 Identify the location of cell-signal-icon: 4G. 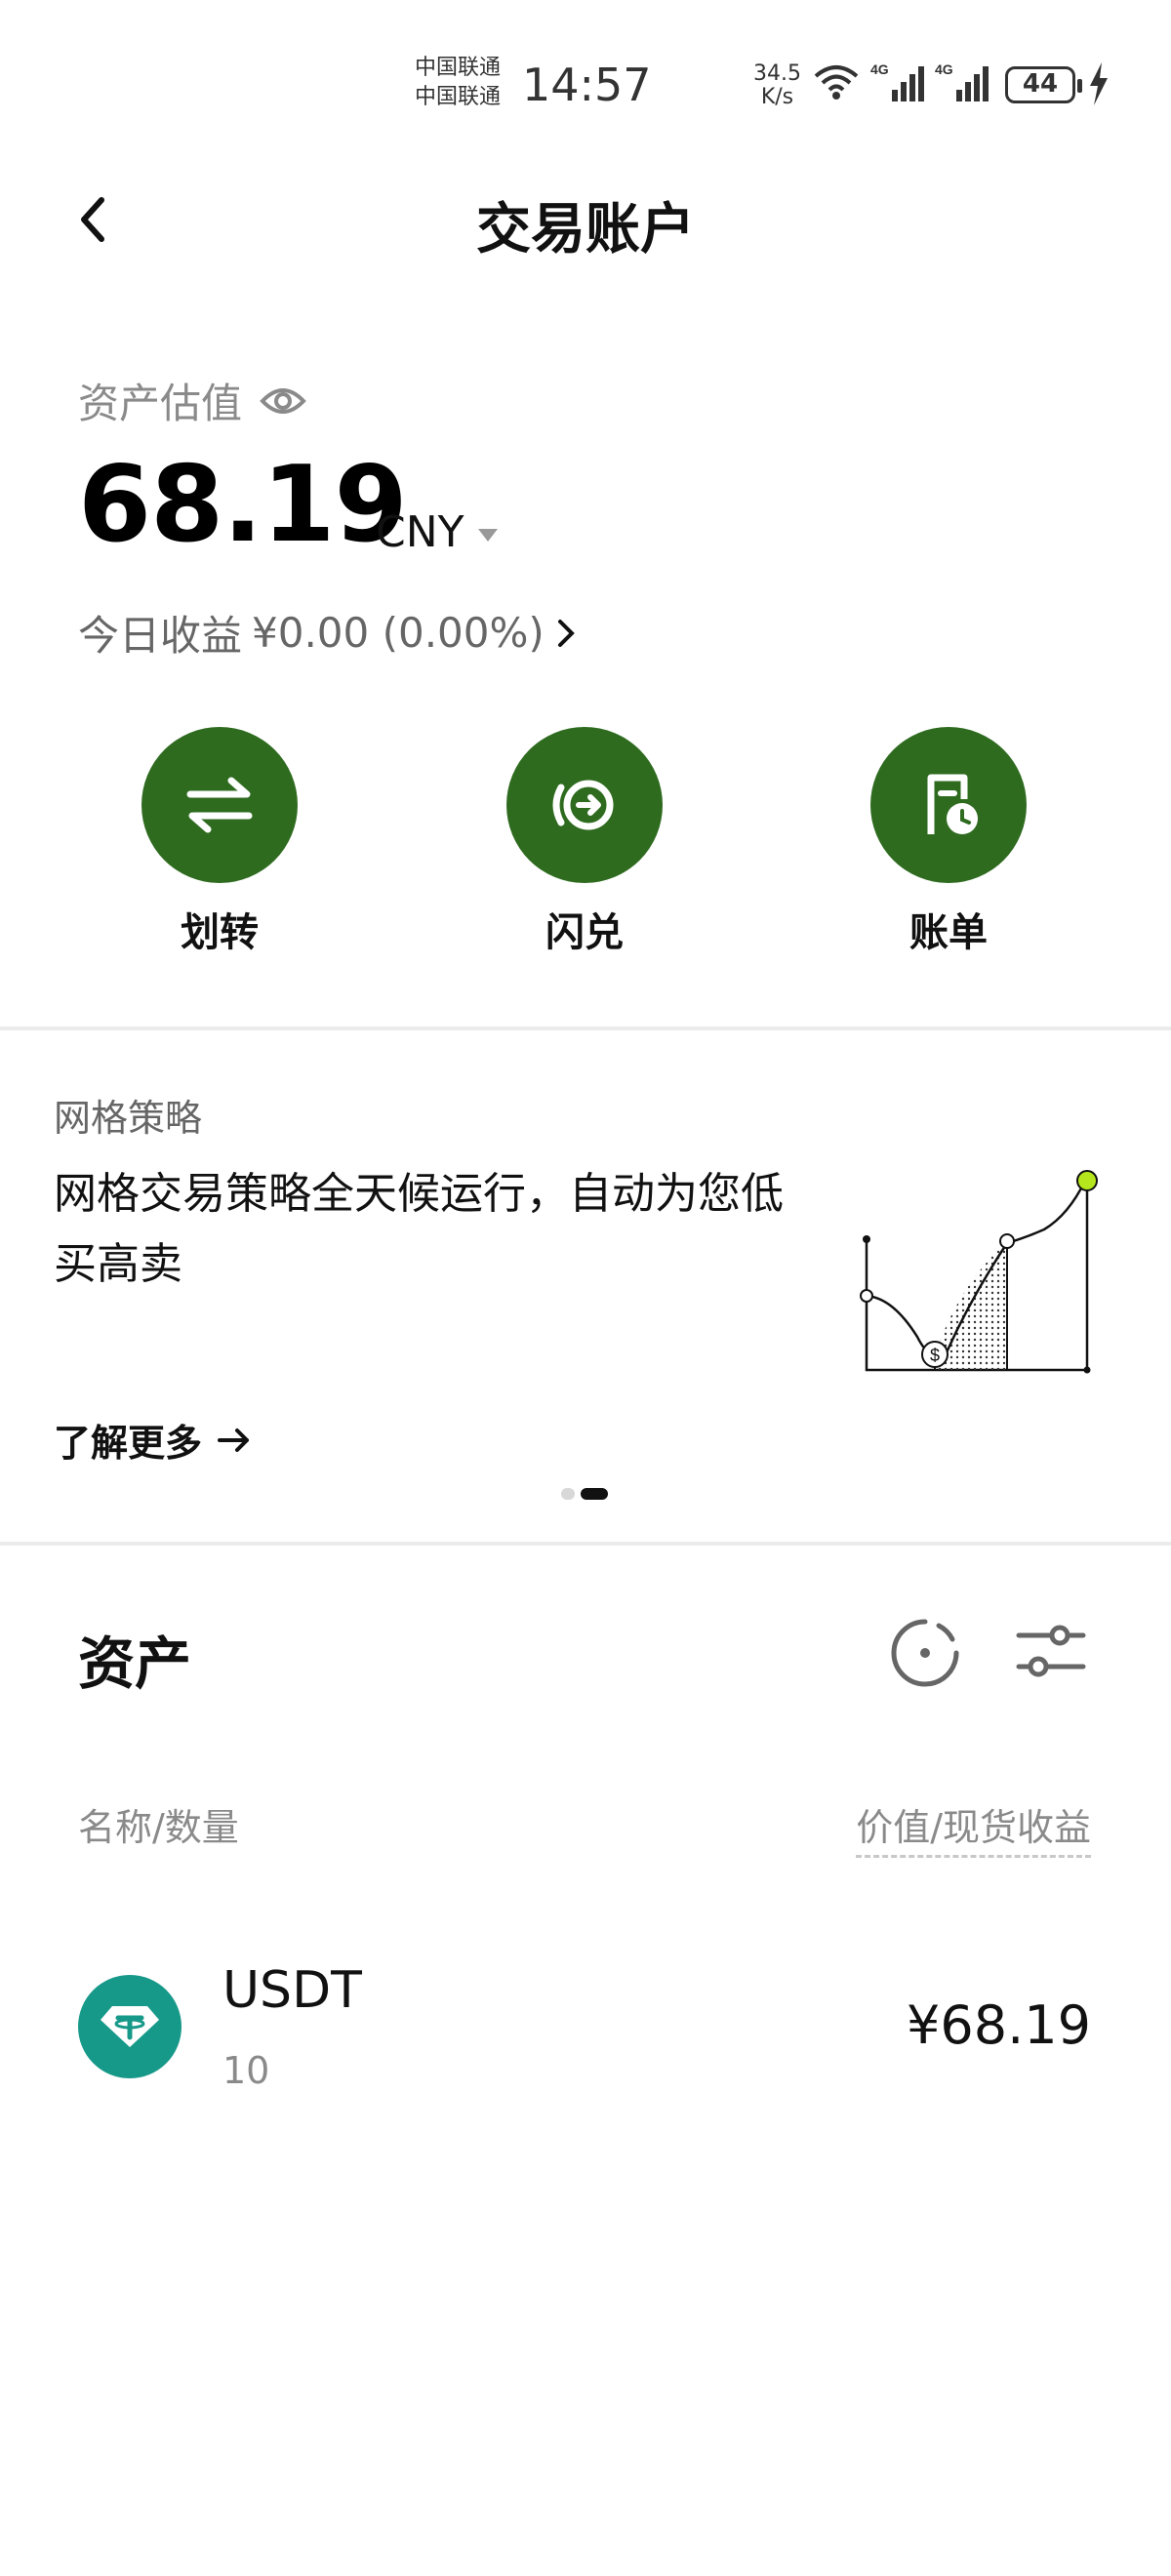
(897, 81).